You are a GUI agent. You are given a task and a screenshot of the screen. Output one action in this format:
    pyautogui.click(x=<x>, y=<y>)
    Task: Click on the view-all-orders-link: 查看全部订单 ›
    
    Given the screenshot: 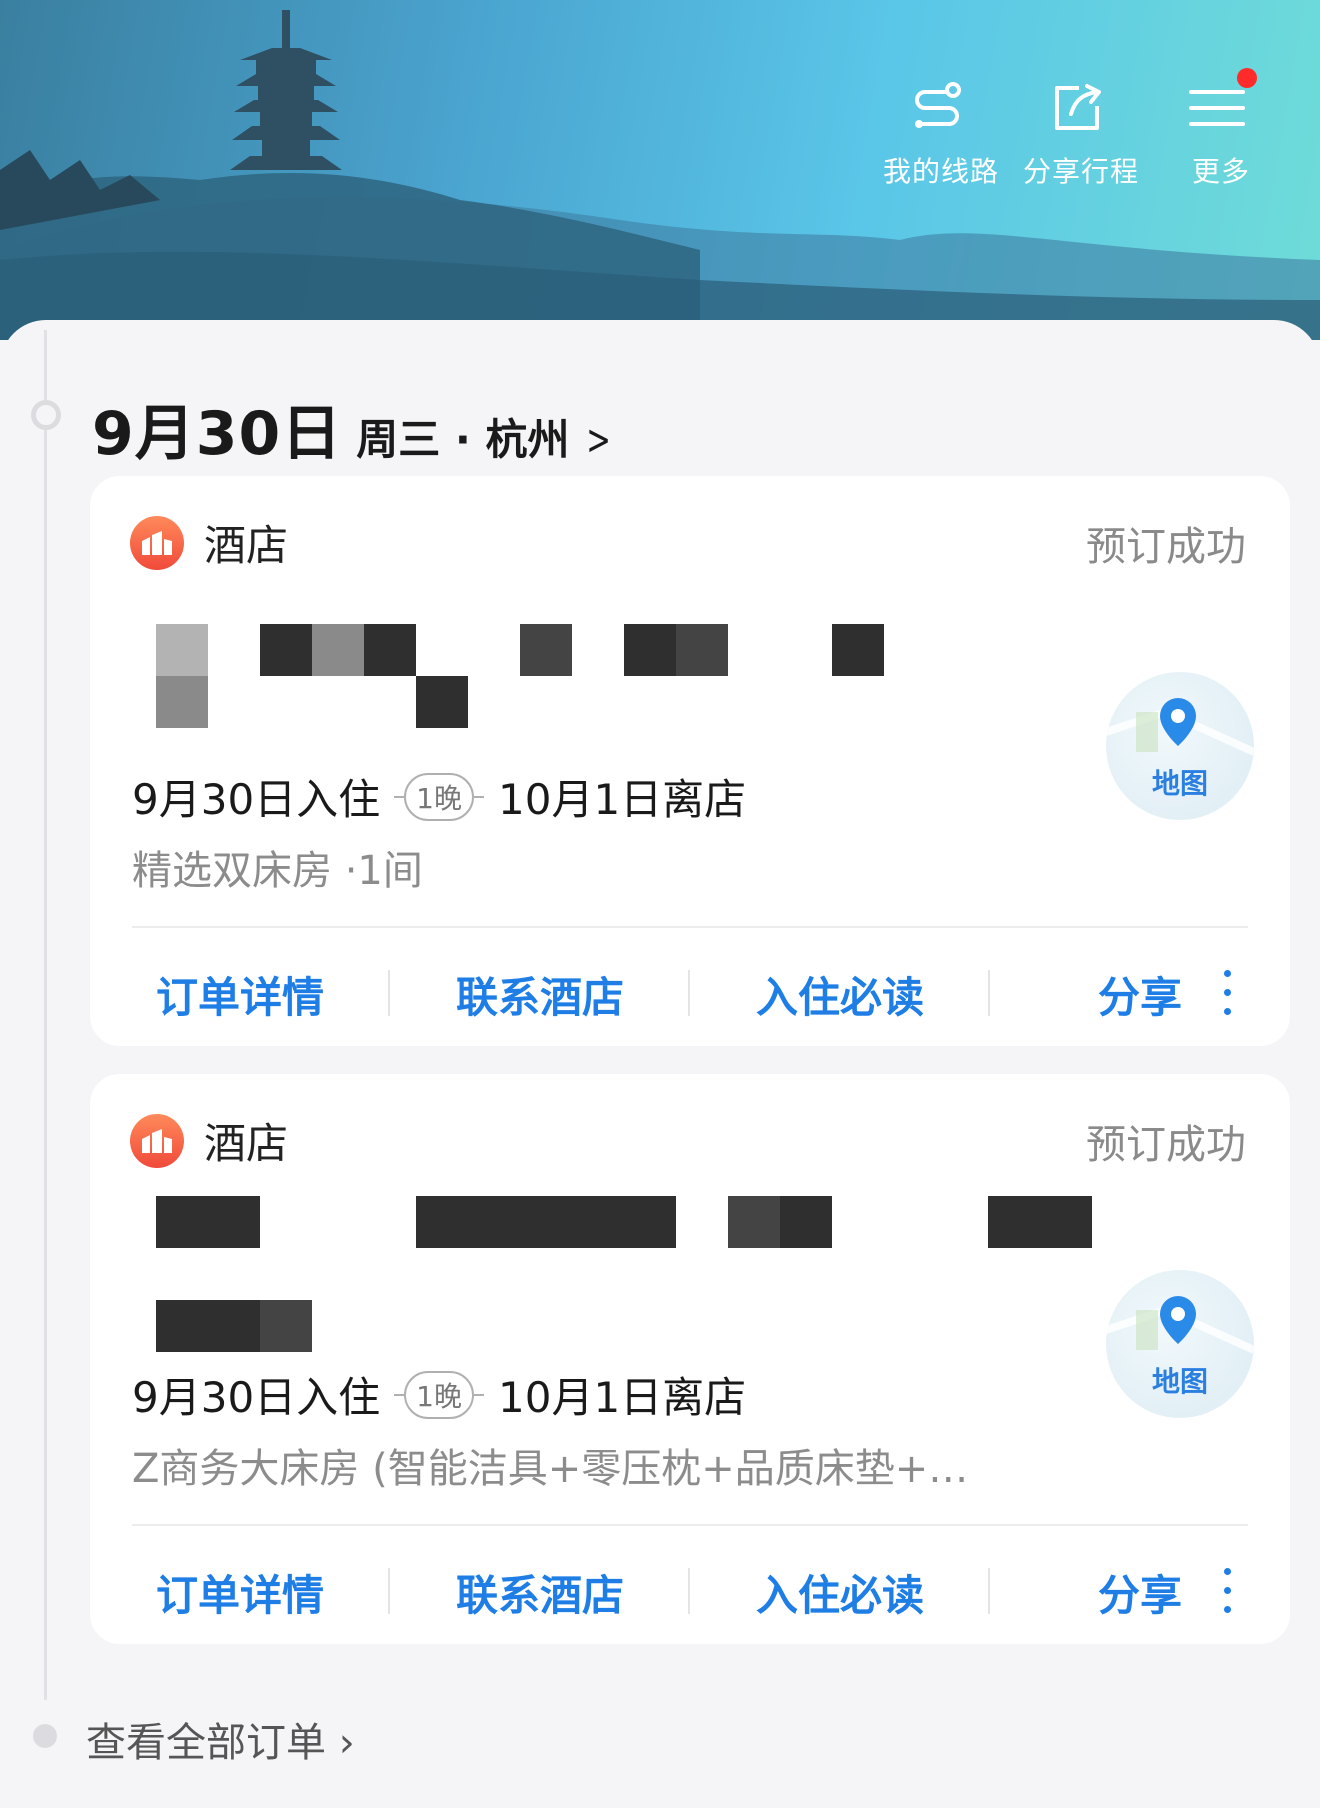 What is the action you would take?
    pyautogui.click(x=220, y=1739)
    